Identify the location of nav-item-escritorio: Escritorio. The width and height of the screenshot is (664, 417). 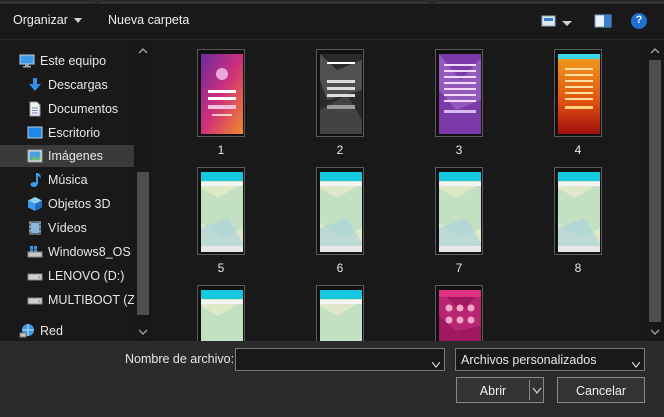
(67, 133).